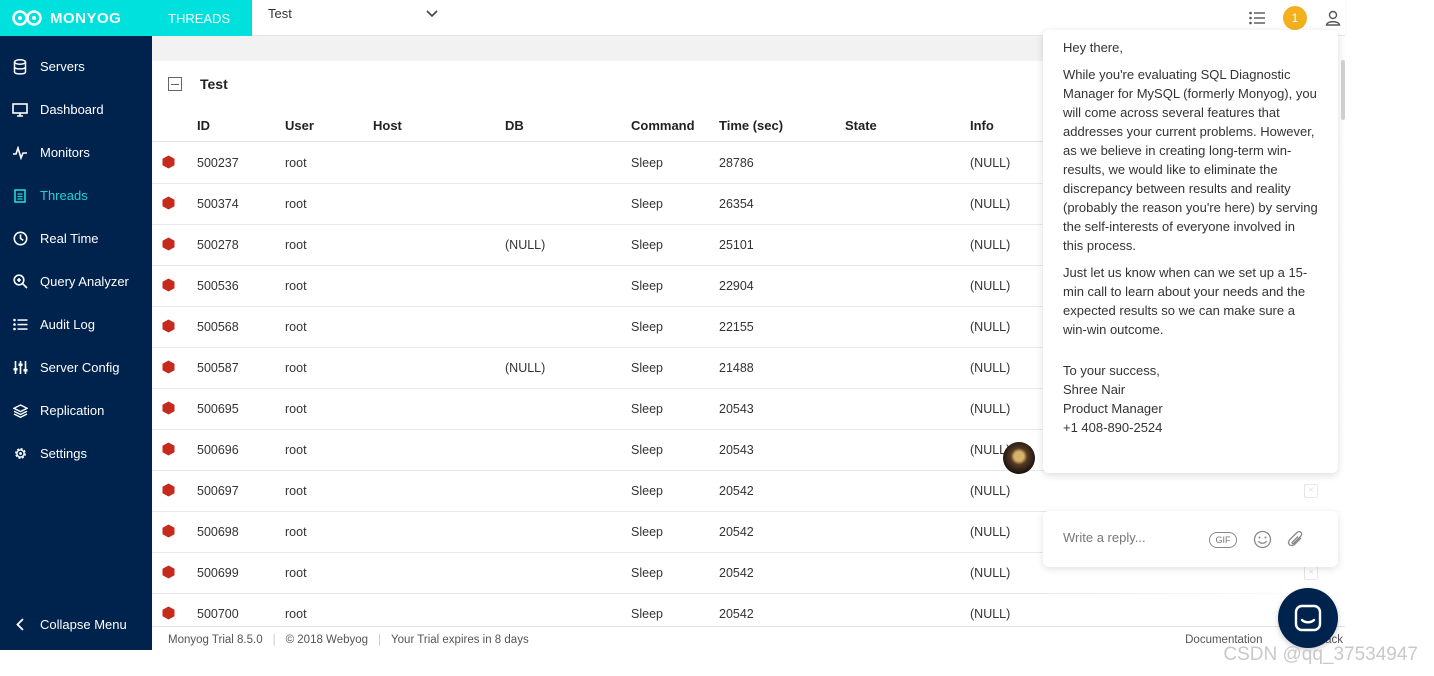  Describe the element at coordinates (20, 195) in the screenshot. I see `document-icon` at that location.